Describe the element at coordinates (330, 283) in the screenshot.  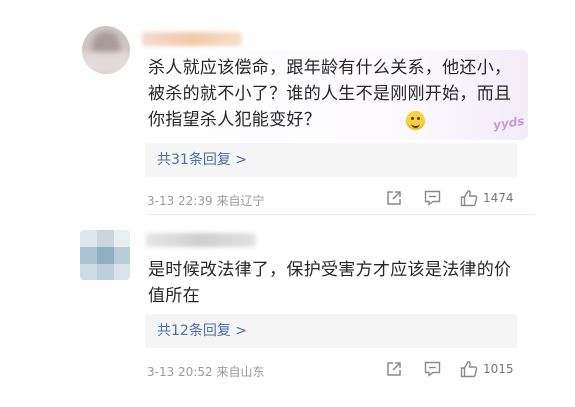
I see `comment-text: 是时候改法律了，保护受害方才应该是法律的价值所在` at that location.